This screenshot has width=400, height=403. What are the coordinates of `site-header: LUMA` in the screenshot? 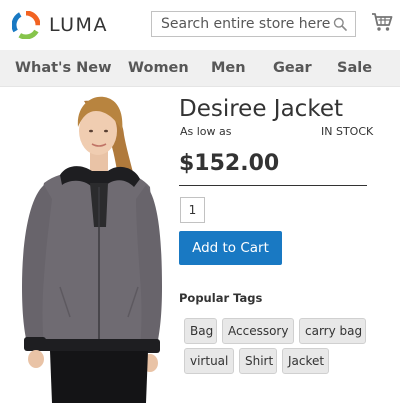 It's located at (200, 25).